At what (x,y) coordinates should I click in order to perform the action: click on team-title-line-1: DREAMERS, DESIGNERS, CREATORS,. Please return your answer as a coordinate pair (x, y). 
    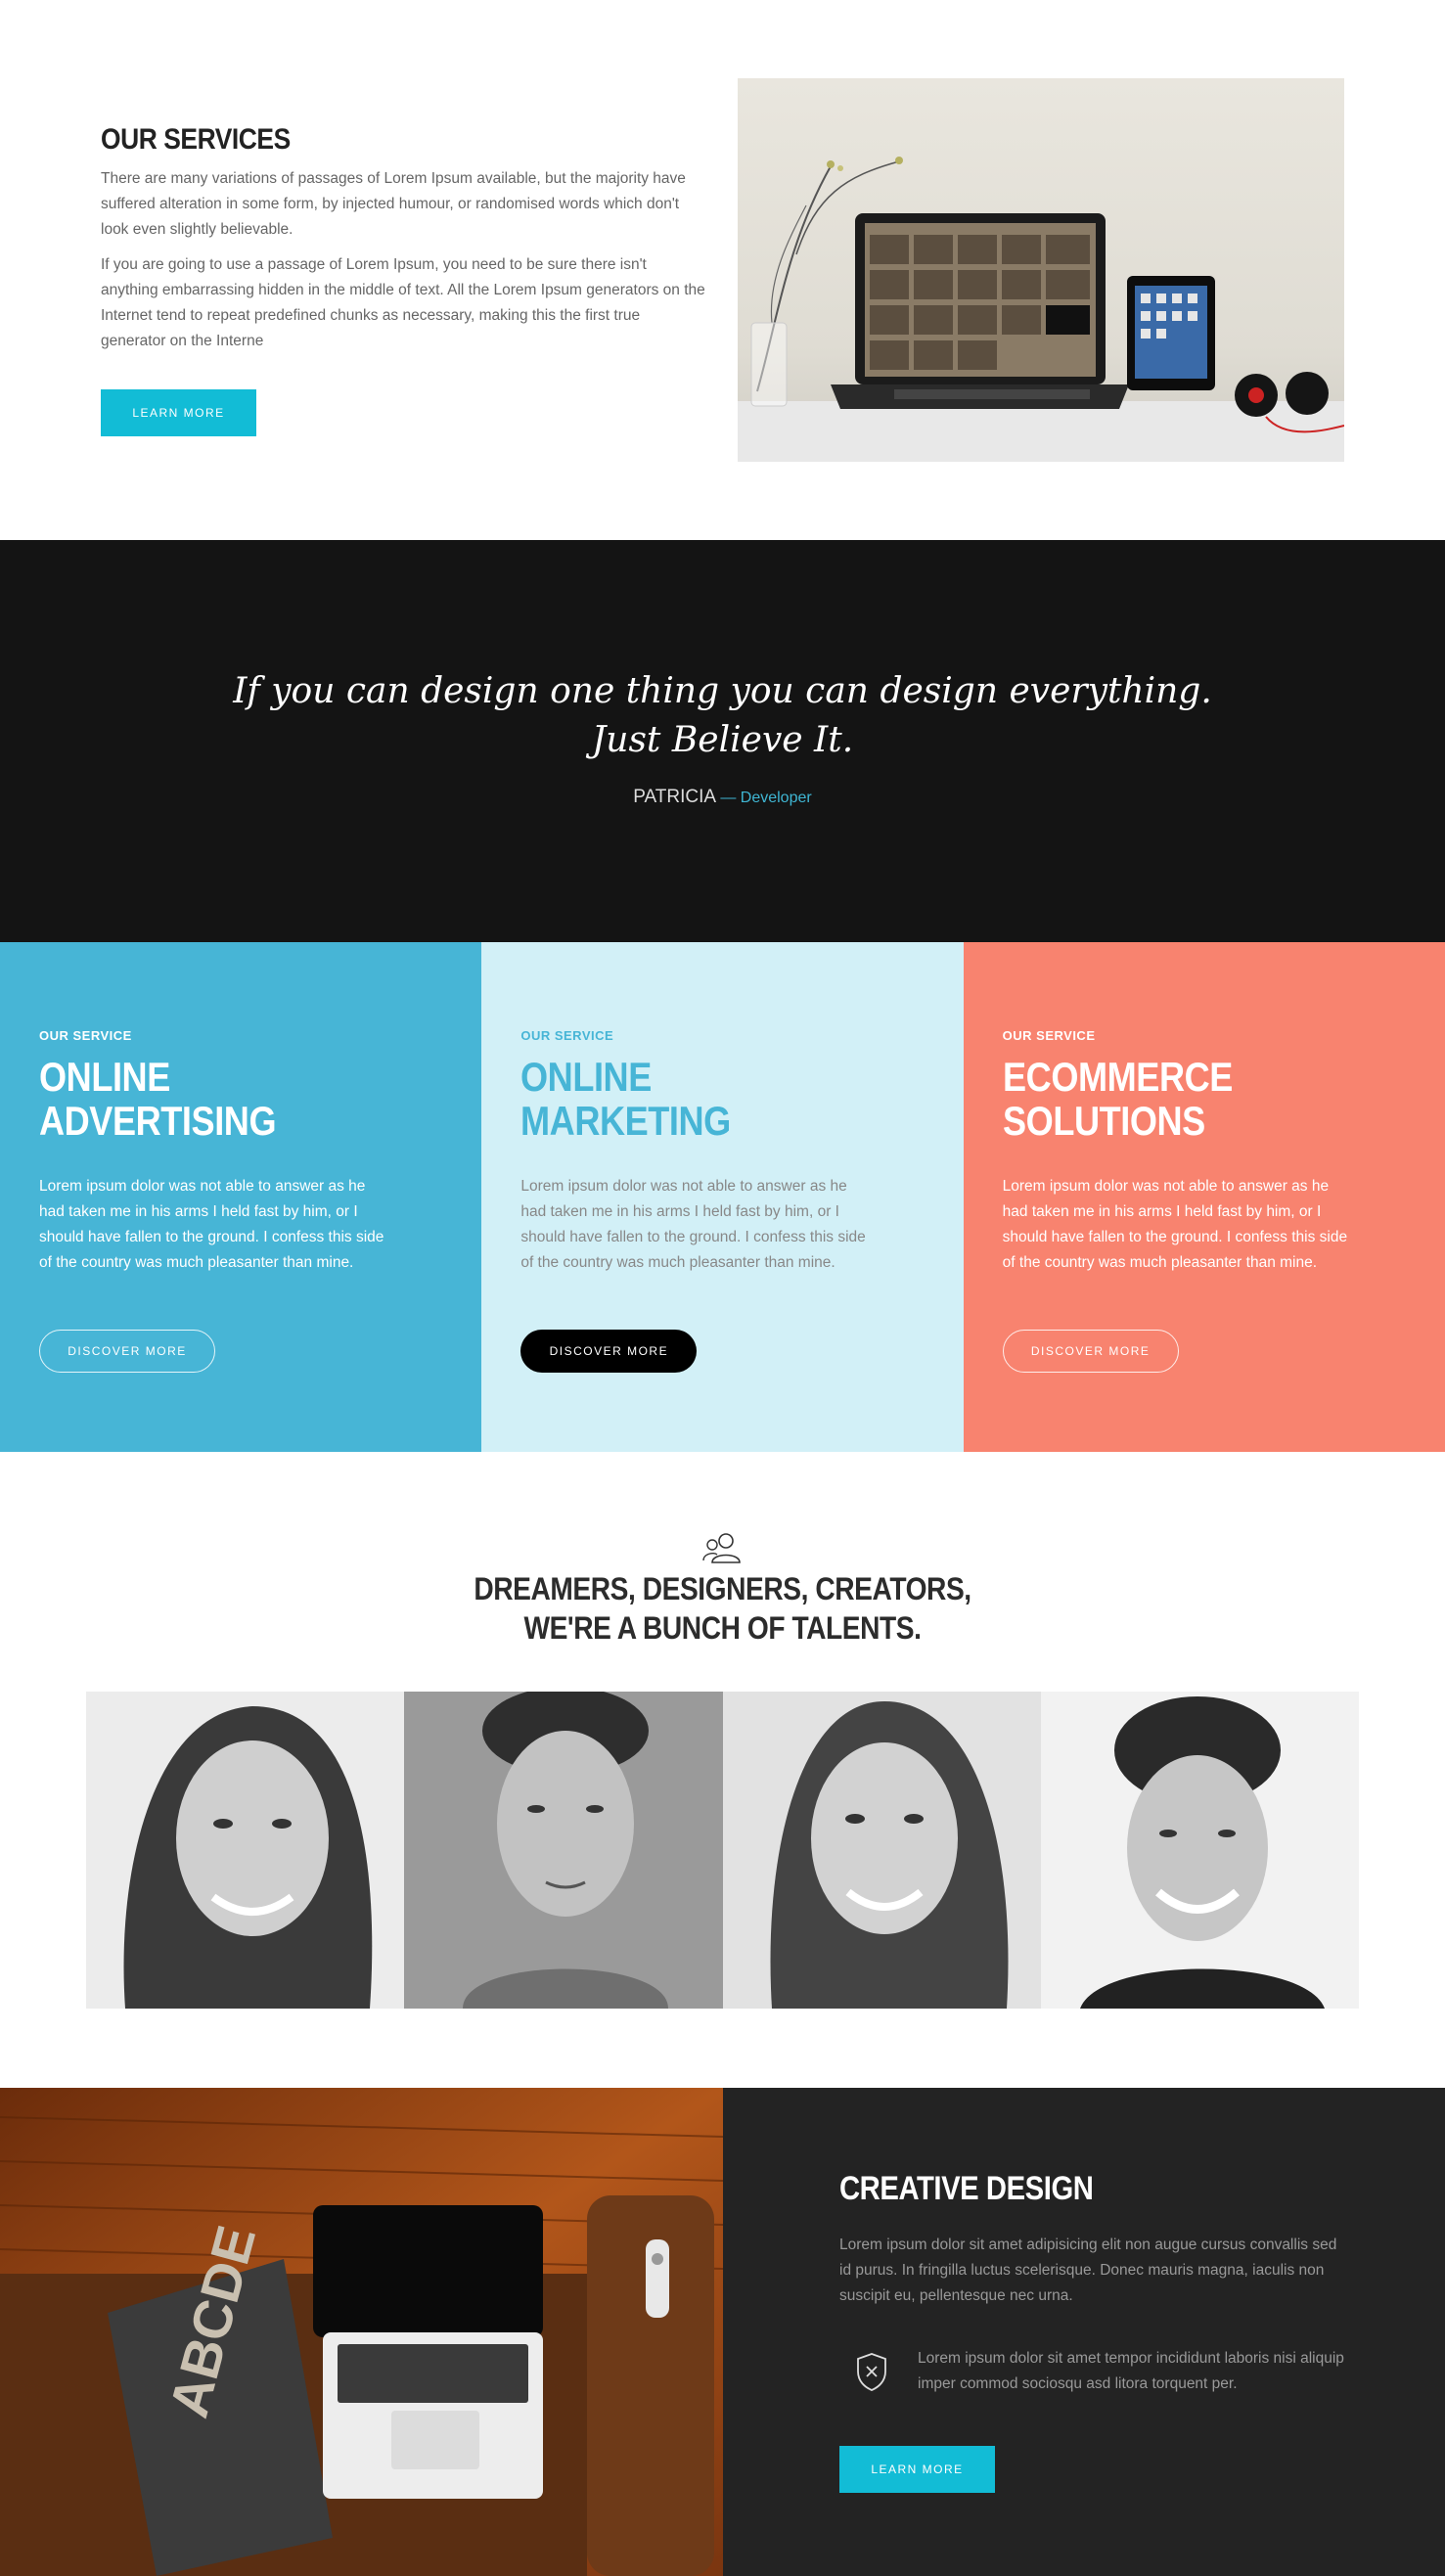
    Looking at the image, I should click on (722, 1588).